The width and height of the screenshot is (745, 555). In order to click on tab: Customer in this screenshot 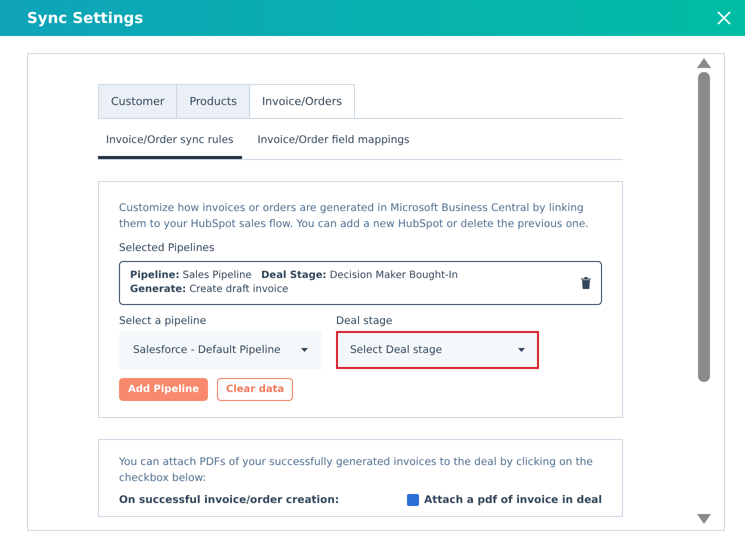, I will do `click(138, 101)`.